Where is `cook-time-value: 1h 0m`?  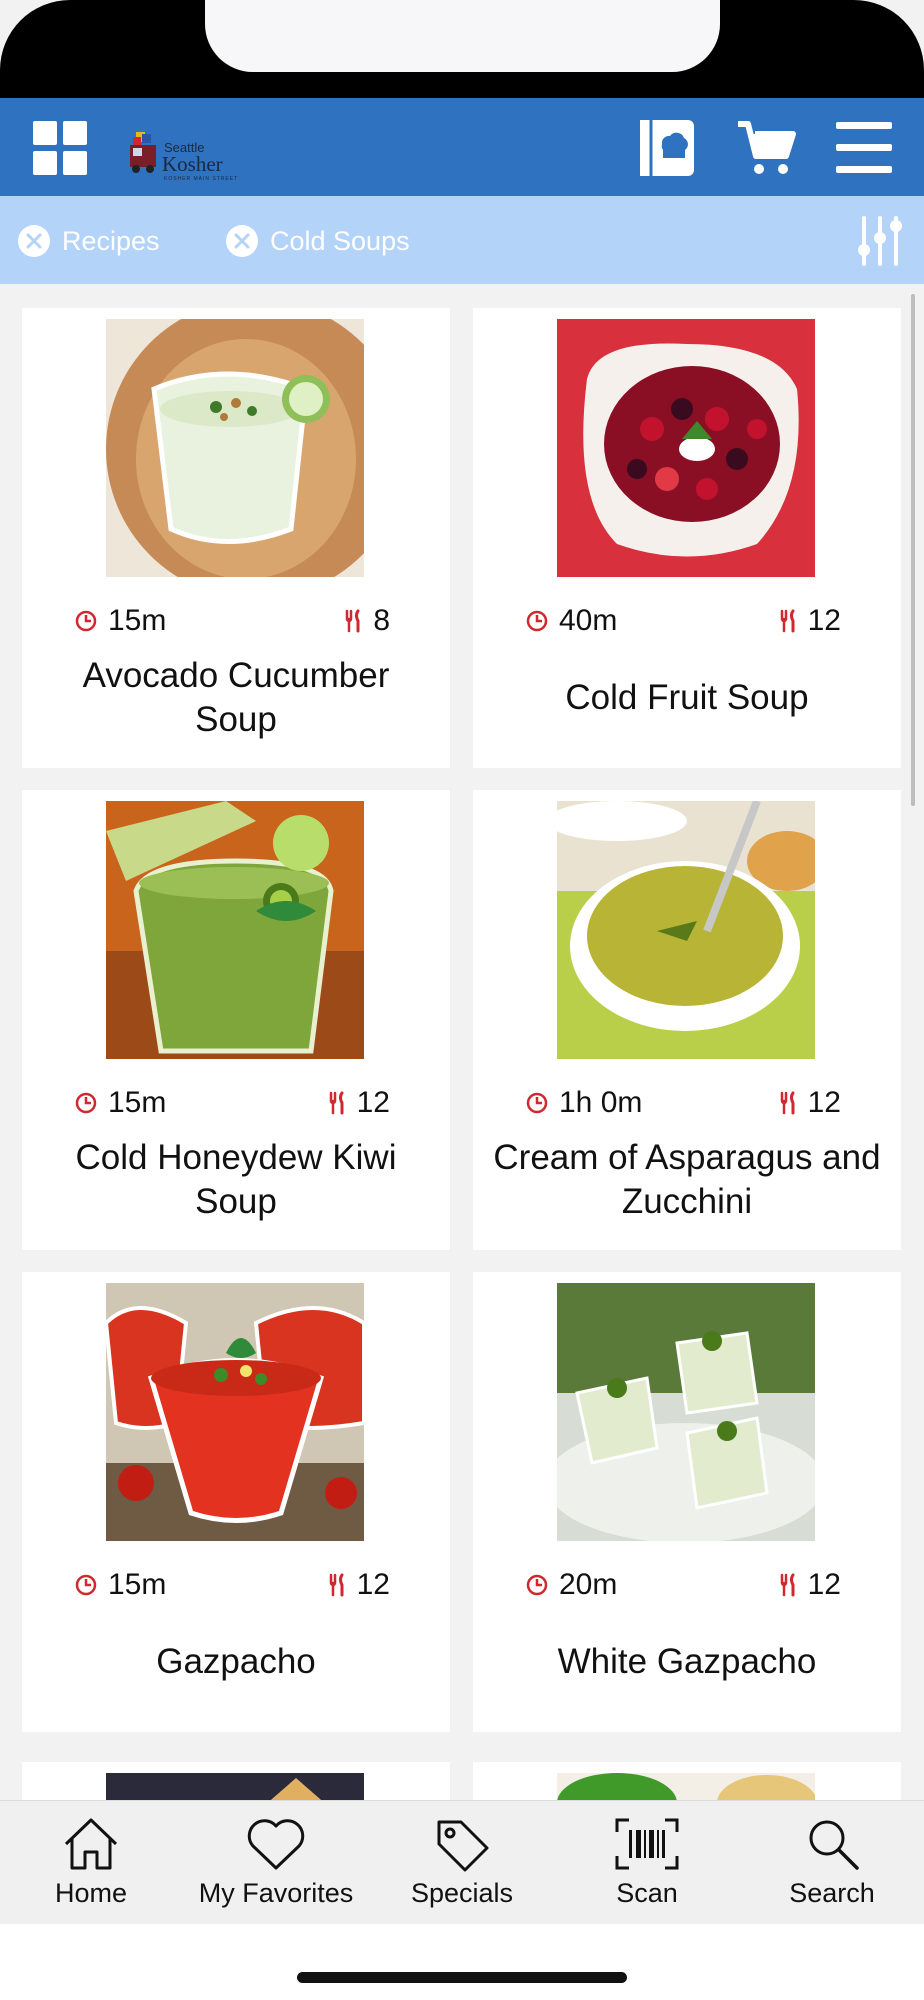
cook-time-value: 1h 0m is located at coordinates (601, 1102).